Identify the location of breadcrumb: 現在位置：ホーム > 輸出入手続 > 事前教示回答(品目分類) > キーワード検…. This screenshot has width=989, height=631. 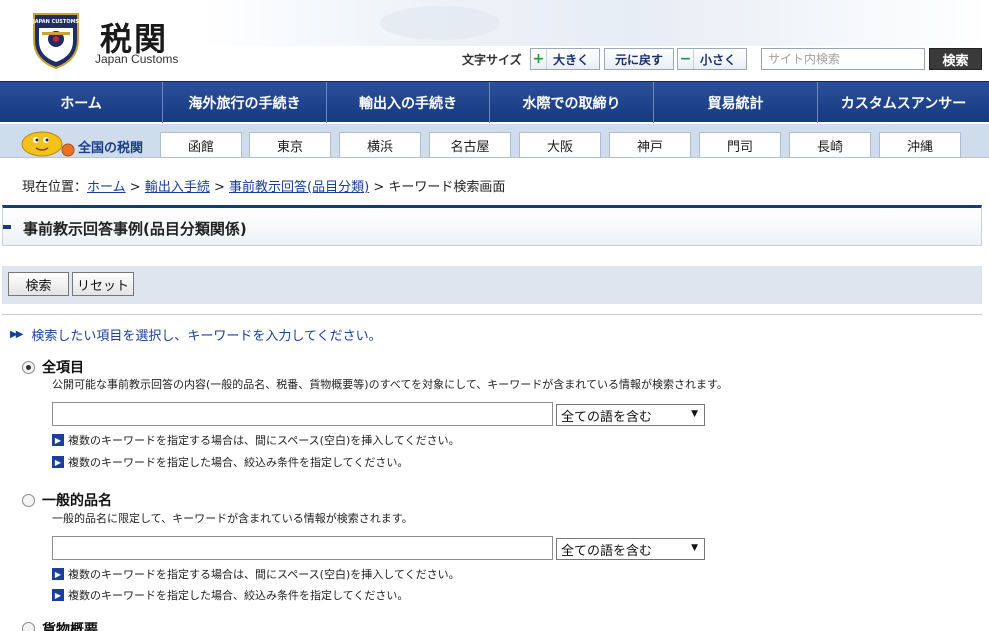
(263, 185).